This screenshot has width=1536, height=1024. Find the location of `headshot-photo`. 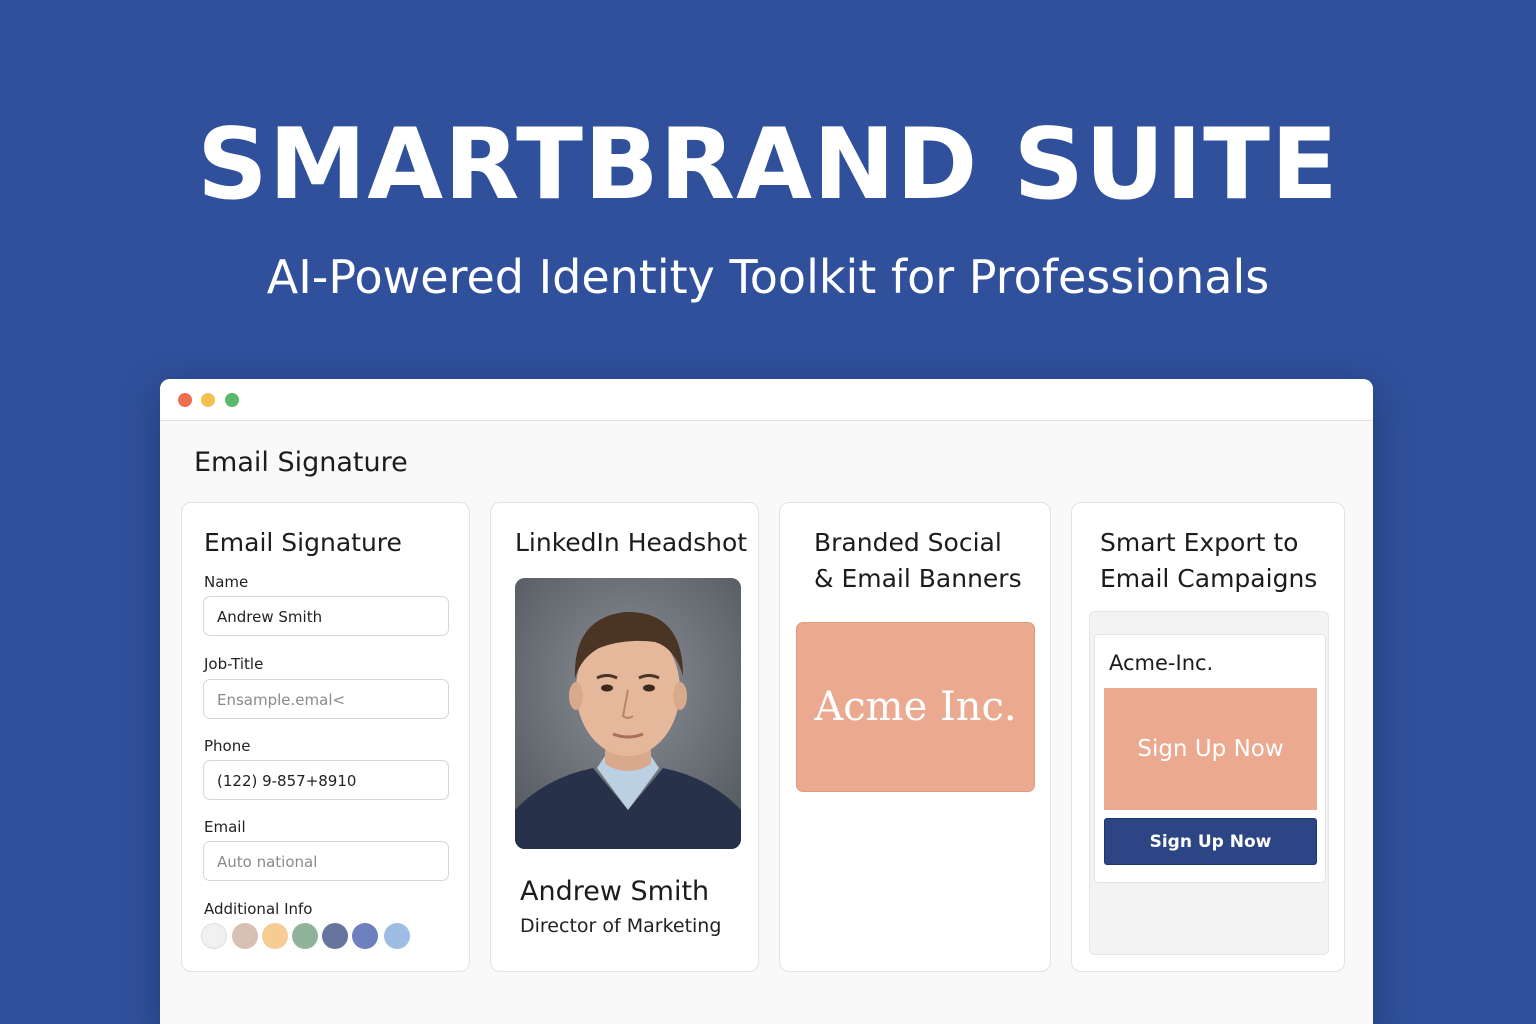

headshot-photo is located at coordinates (628, 713).